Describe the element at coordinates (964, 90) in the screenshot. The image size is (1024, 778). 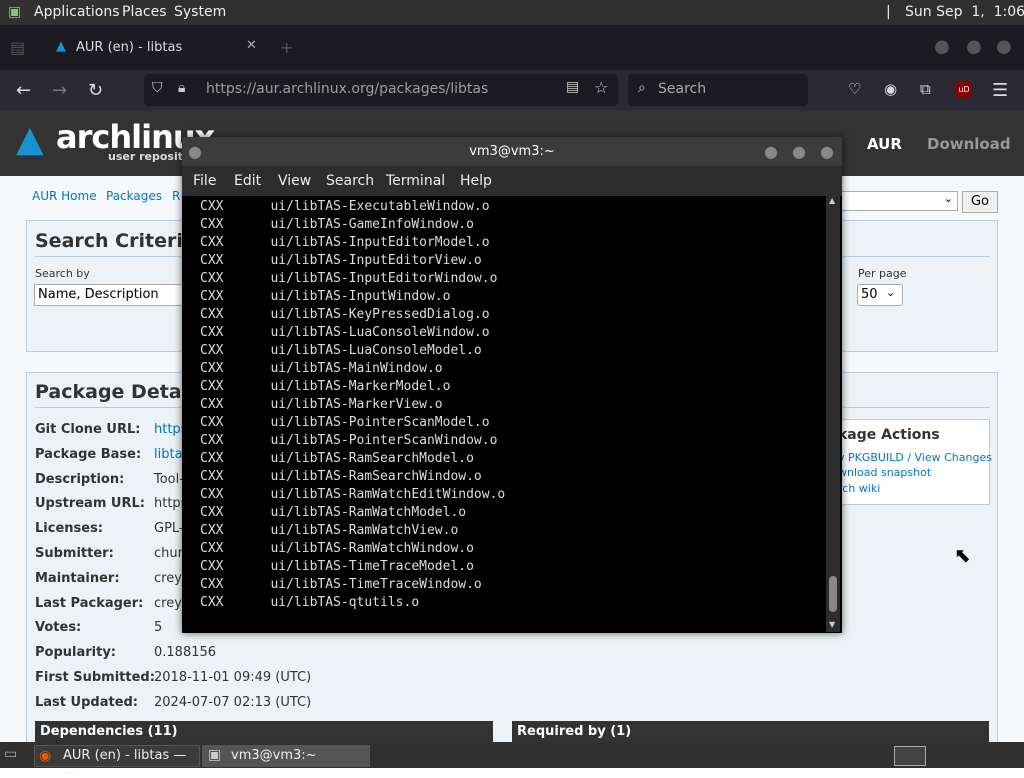
I see `ublock-icon: uD` at that location.